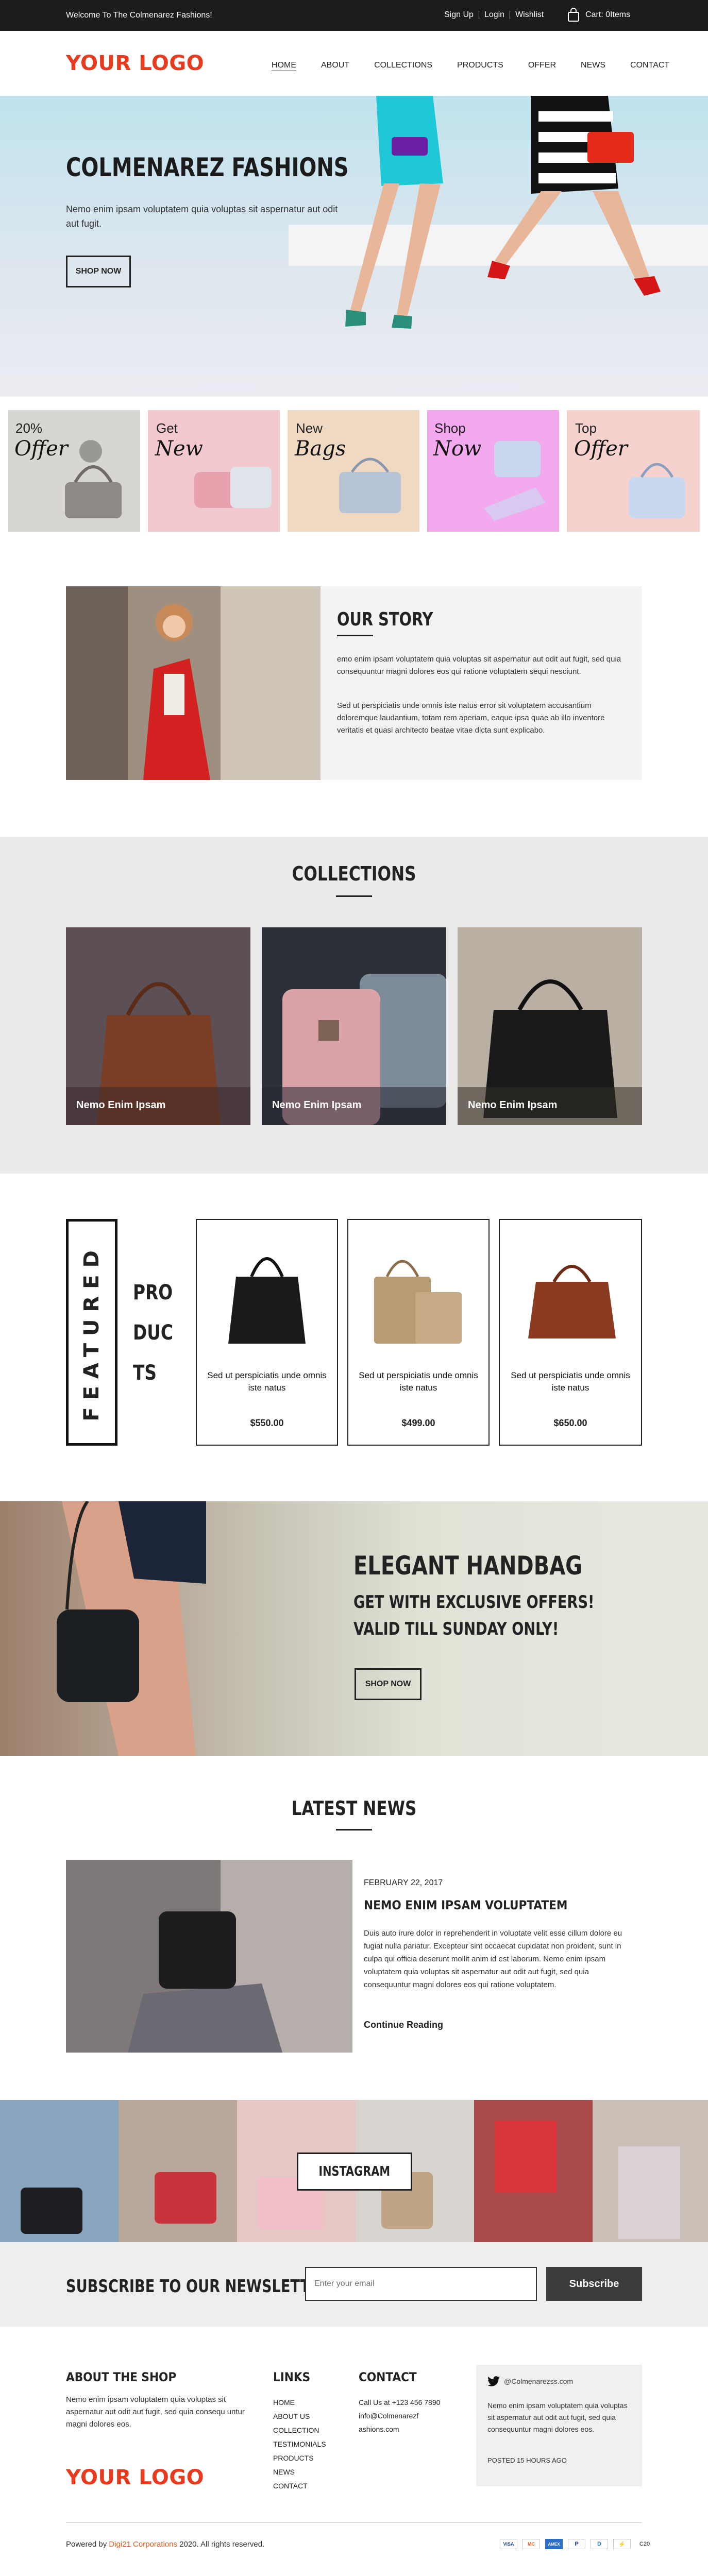  I want to click on collection-card-1: Nemo Enim Ipsam, so click(158, 1026).